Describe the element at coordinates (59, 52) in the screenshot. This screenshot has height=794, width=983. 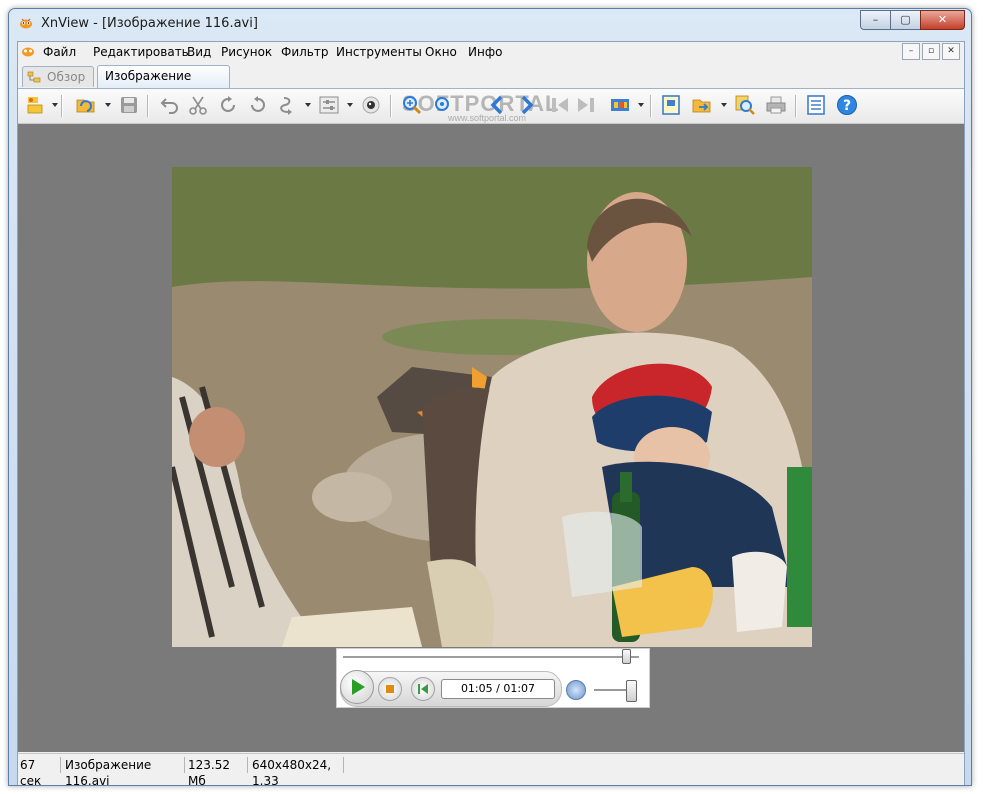
I see `menu-file: Файл` at that location.